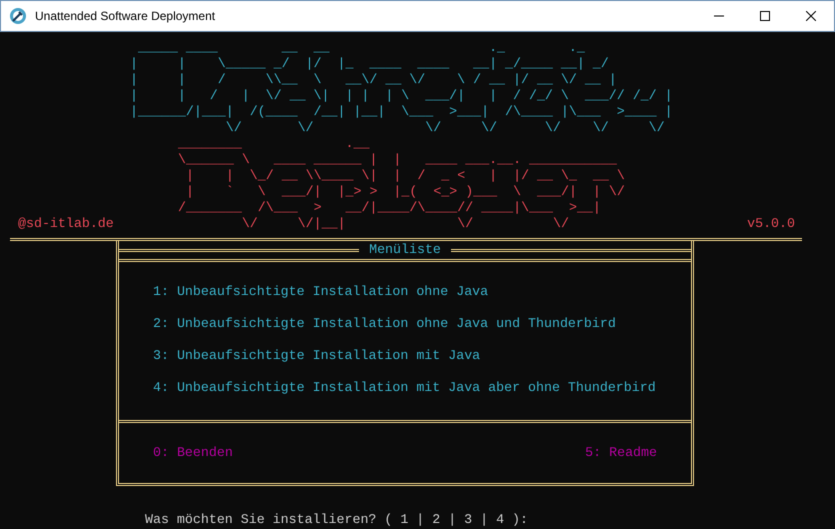  I want to click on author-tag: @sd-itlab.de, so click(94, 224).